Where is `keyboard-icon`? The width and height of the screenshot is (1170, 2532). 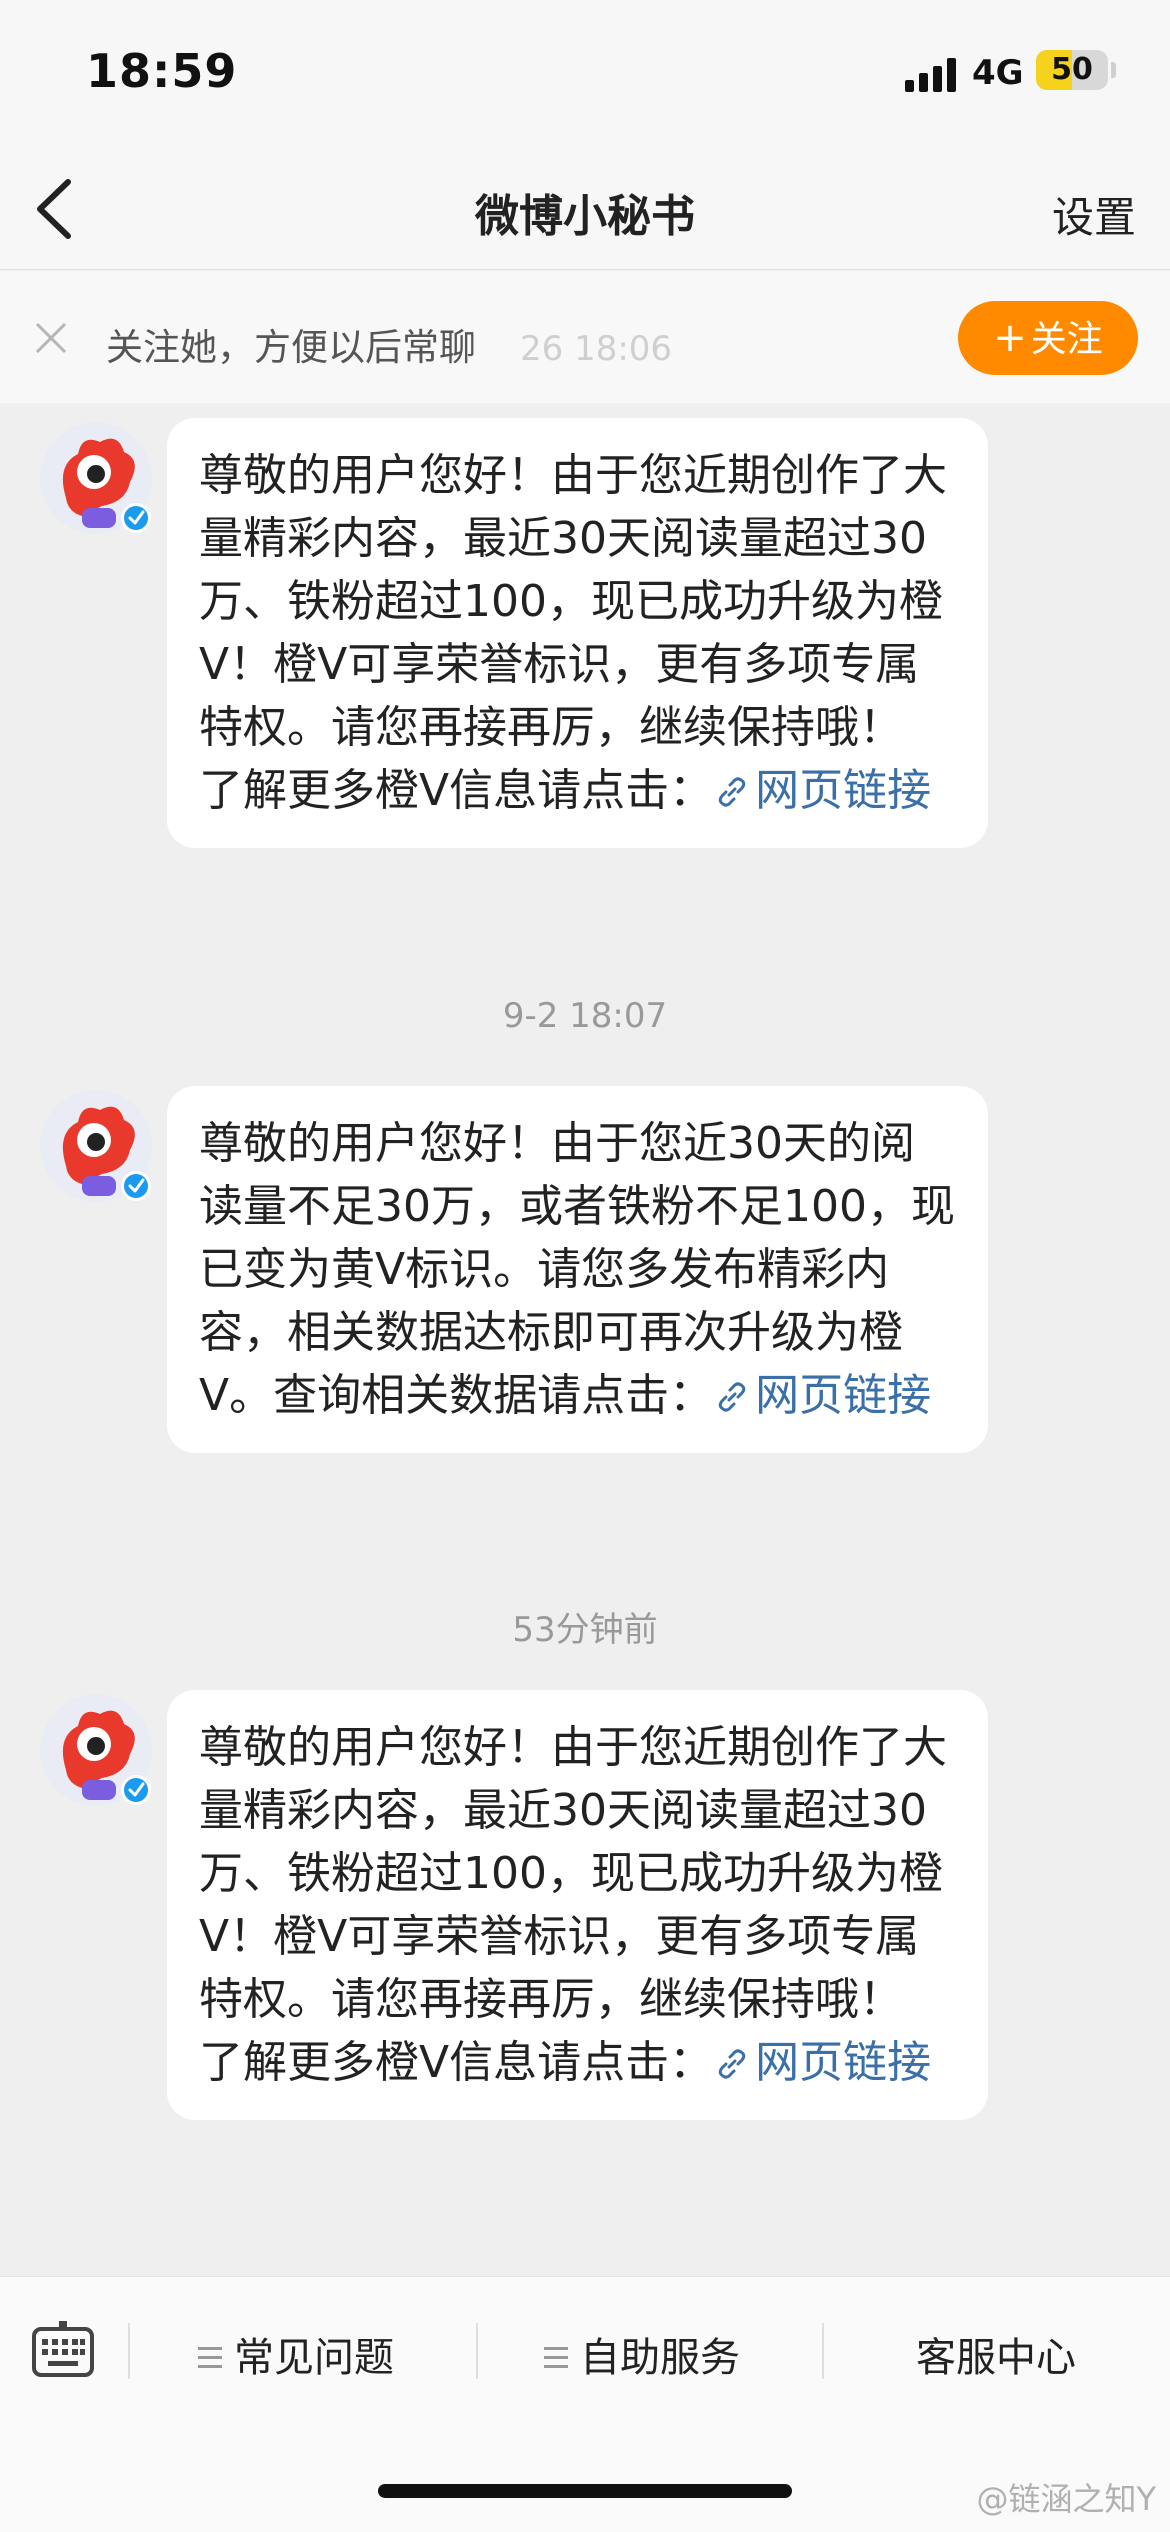
keyboard-icon is located at coordinates (63, 2350).